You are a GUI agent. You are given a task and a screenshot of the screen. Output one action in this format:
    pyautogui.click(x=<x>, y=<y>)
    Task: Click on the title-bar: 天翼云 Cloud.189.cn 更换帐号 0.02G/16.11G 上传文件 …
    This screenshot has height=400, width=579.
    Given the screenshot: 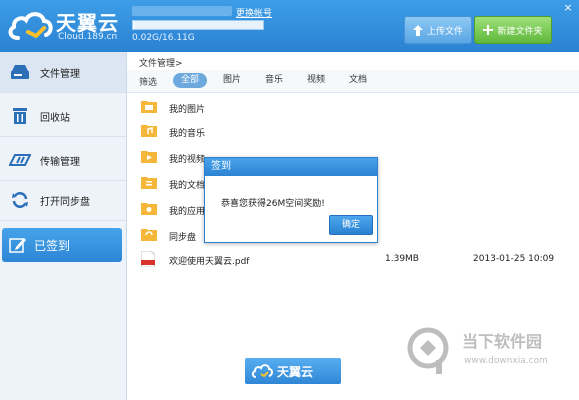 What is the action you would take?
    pyautogui.click(x=289, y=26)
    